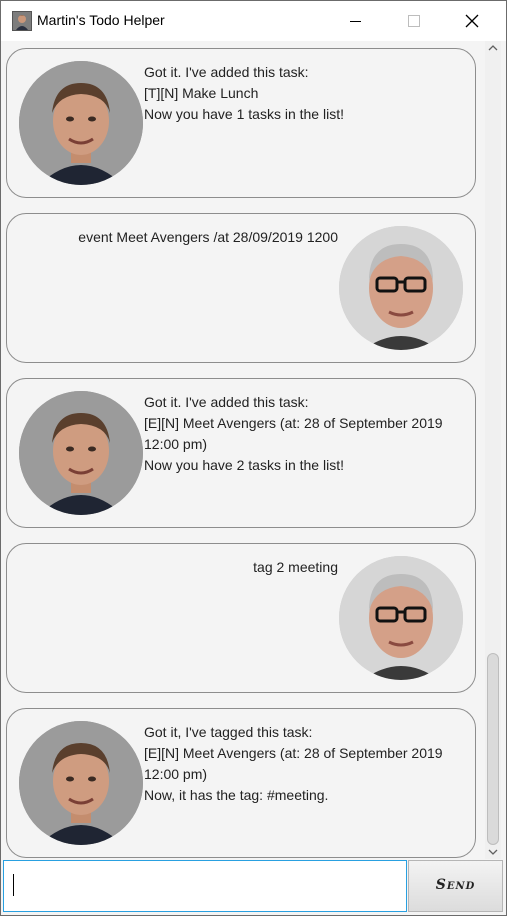 The height and width of the screenshot is (916, 507). I want to click on close-icon, so click(472, 21).